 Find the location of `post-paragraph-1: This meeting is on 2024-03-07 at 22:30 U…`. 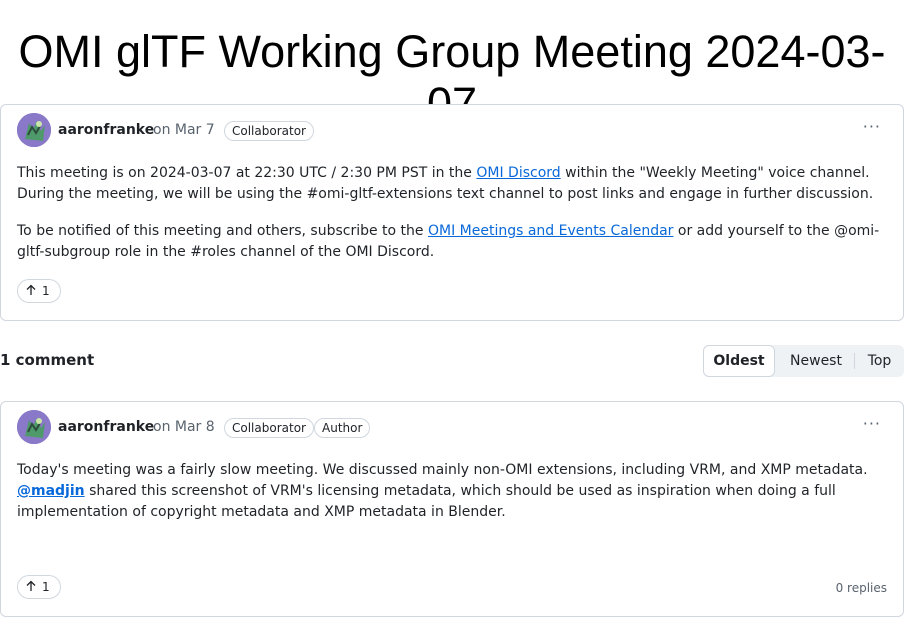

post-paragraph-1: This meeting is on 2024-03-07 at 22:30 U… is located at coordinates (451, 184).